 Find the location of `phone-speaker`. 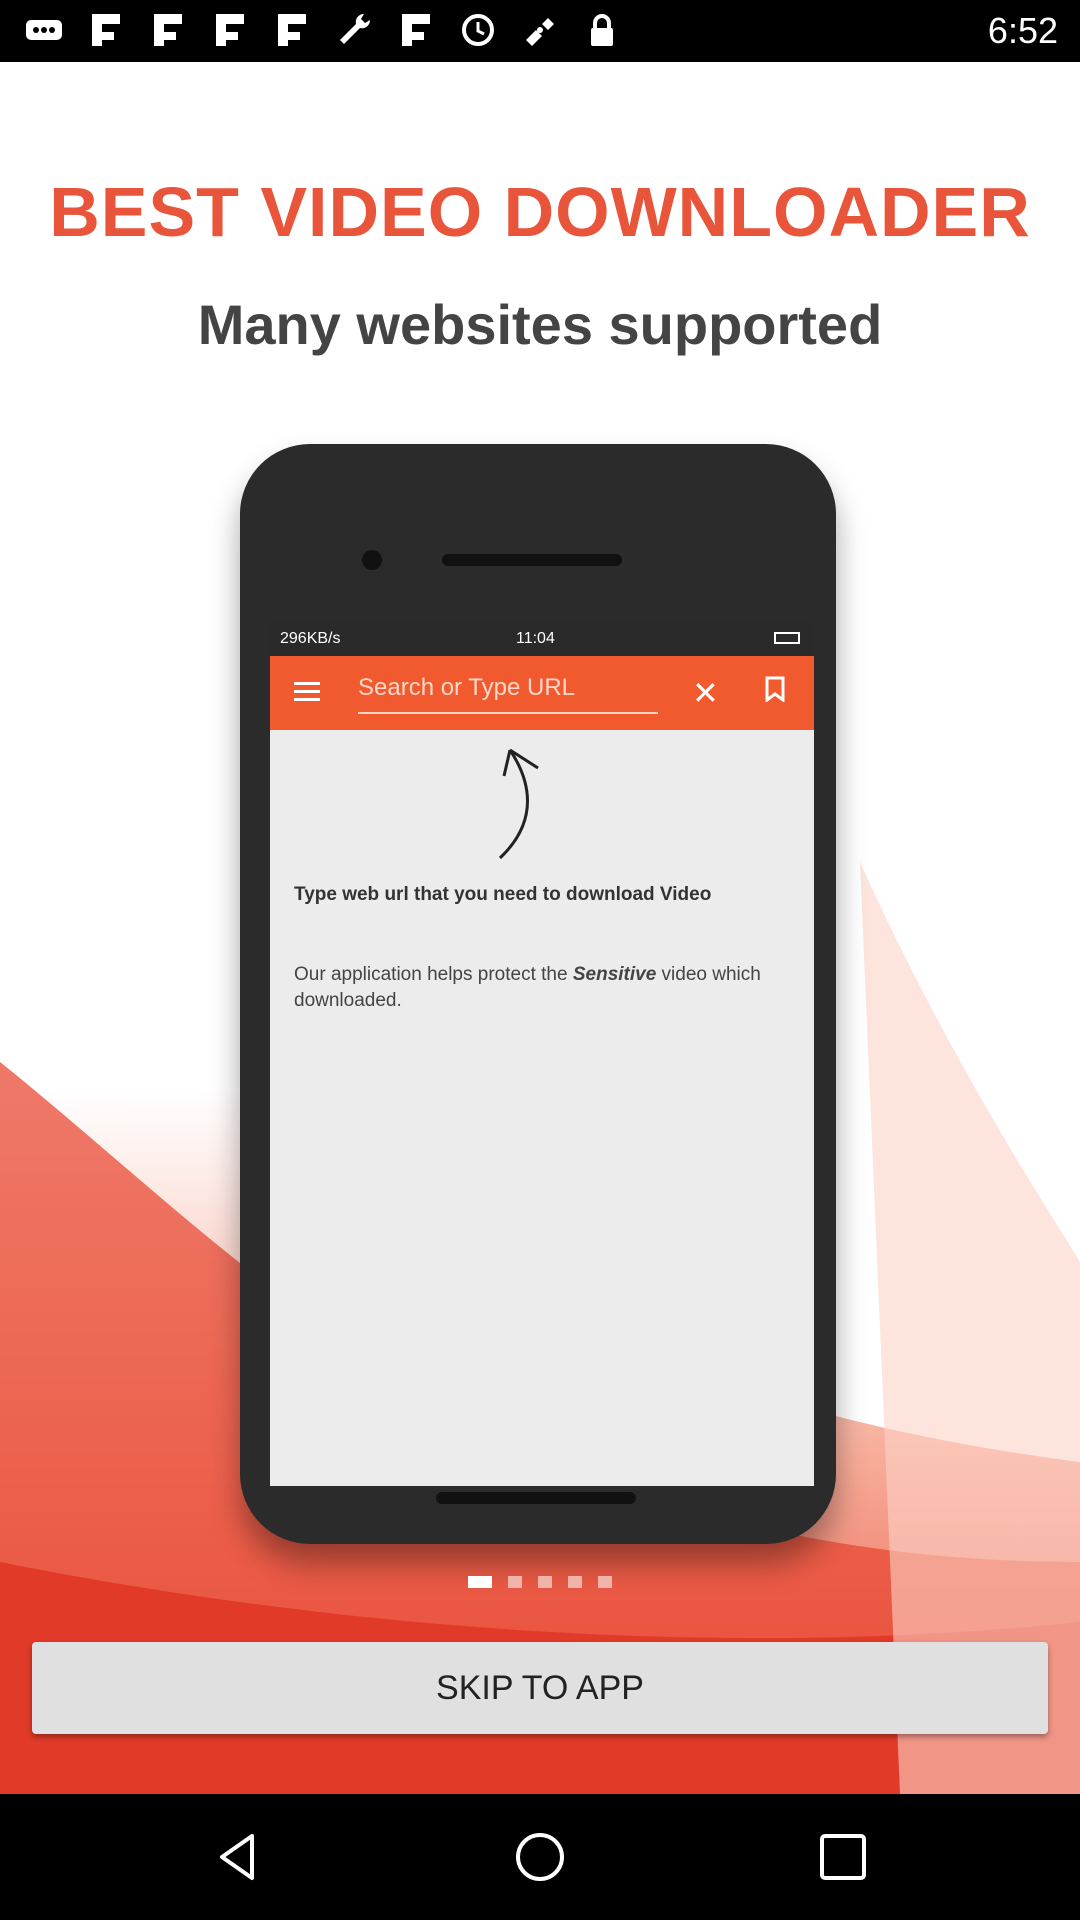

phone-speaker is located at coordinates (532, 560).